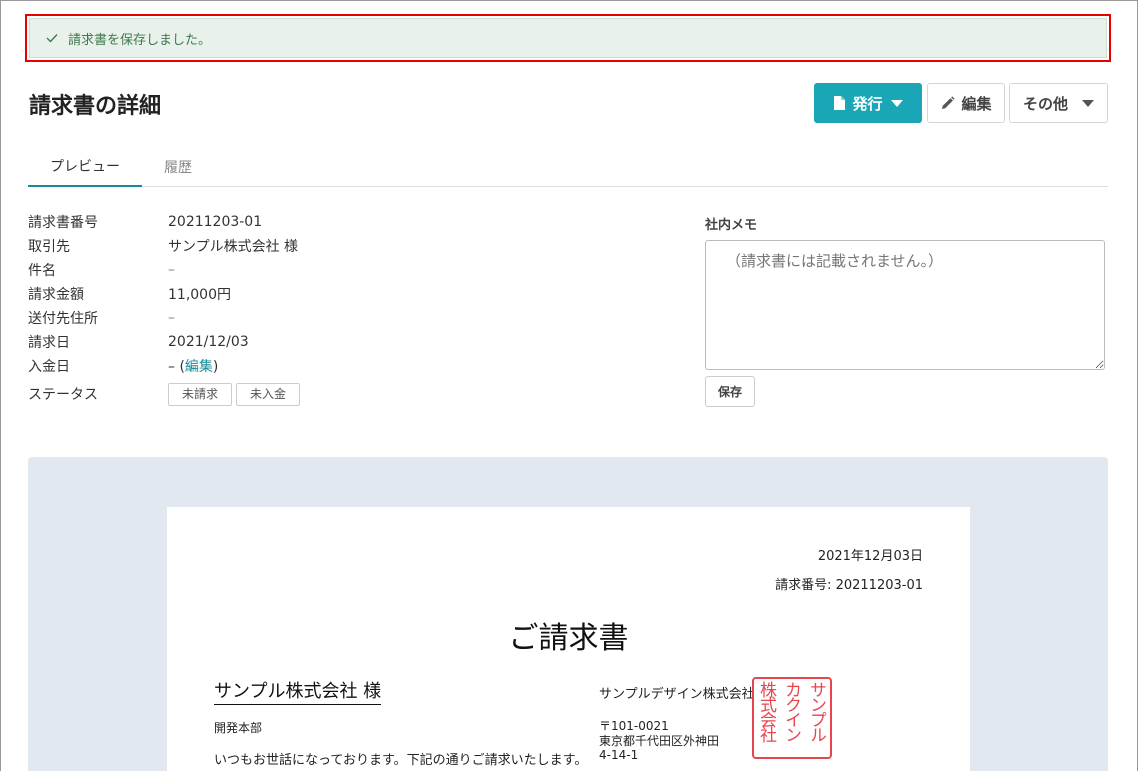 The height and width of the screenshot is (771, 1138). Describe the element at coordinates (49, 343) in the screenshot. I see `detail-label: 請求日` at that location.